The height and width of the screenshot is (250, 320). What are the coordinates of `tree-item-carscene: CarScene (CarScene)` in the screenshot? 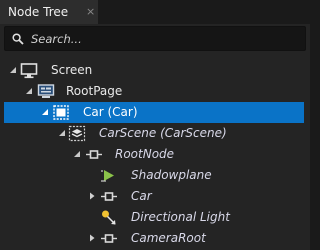 It's located at (155, 133).